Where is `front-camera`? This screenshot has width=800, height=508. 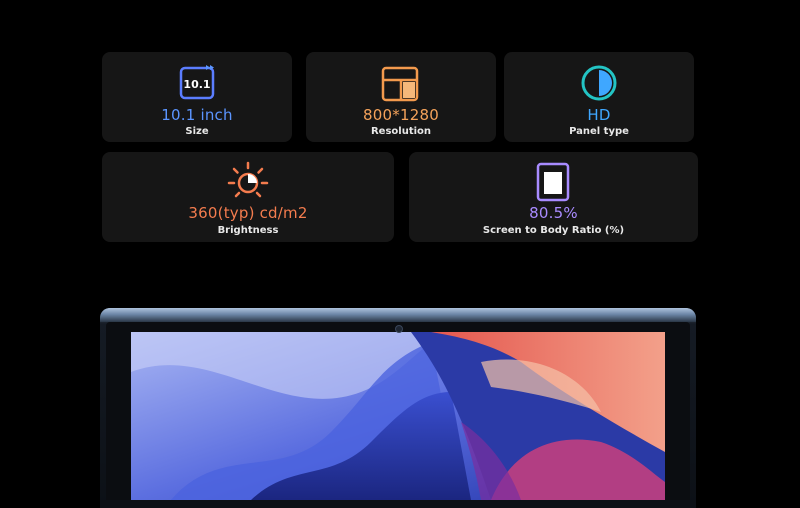 front-camera is located at coordinates (399, 329).